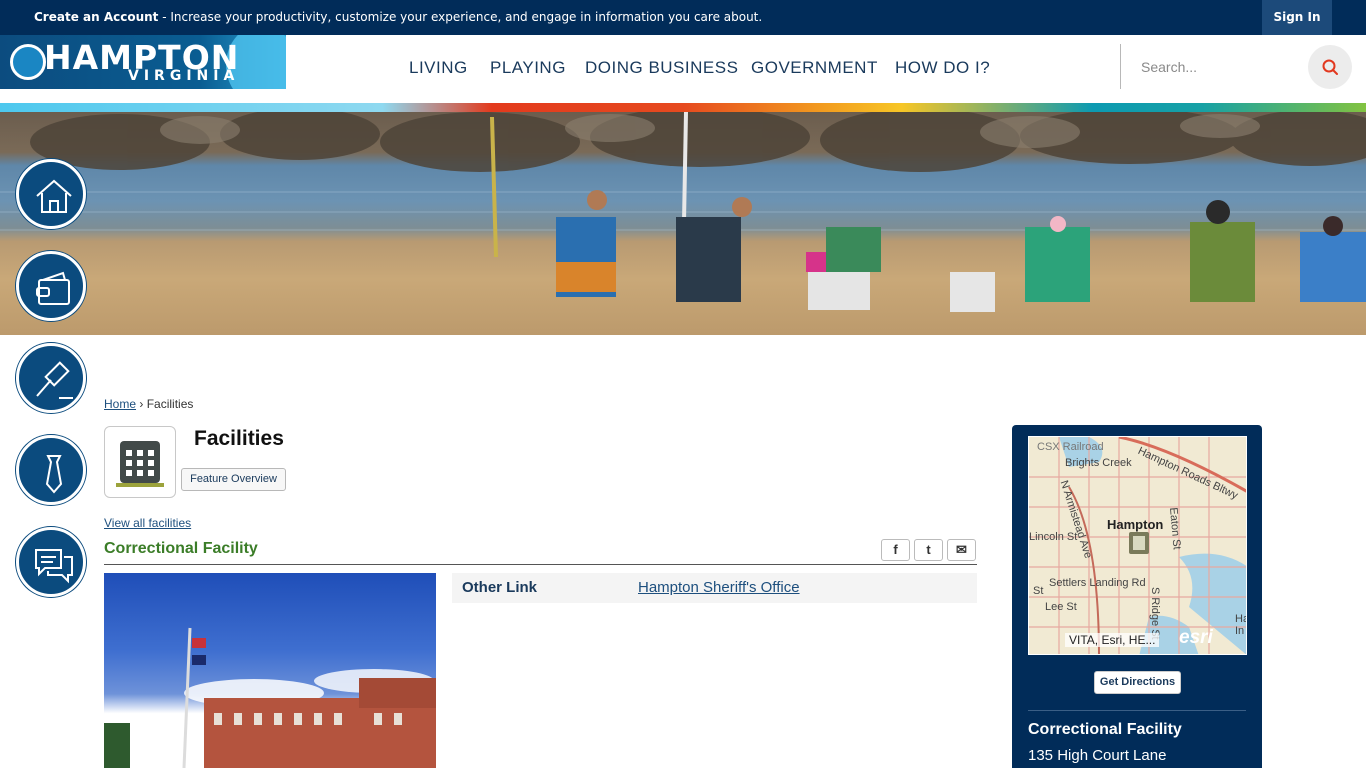 The width and height of the screenshot is (1366, 768). What do you see at coordinates (54, 380) in the screenshot?
I see `gavel-icon` at bounding box center [54, 380].